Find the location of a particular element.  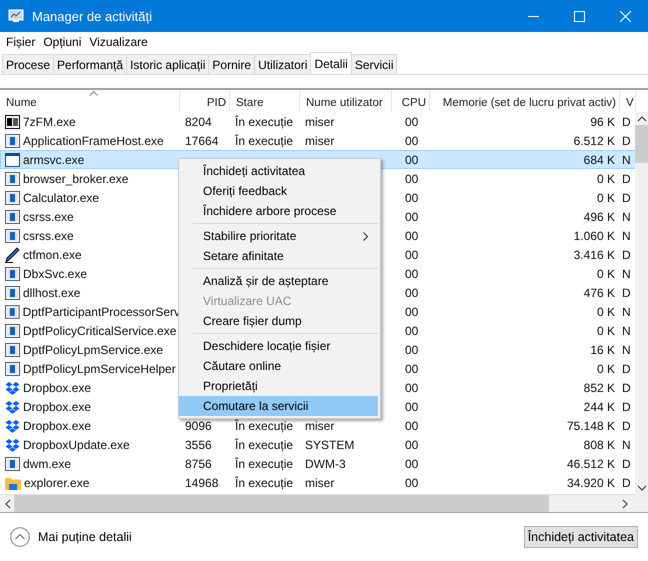

table-cell-text: DWM-3 is located at coordinates (325, 463).